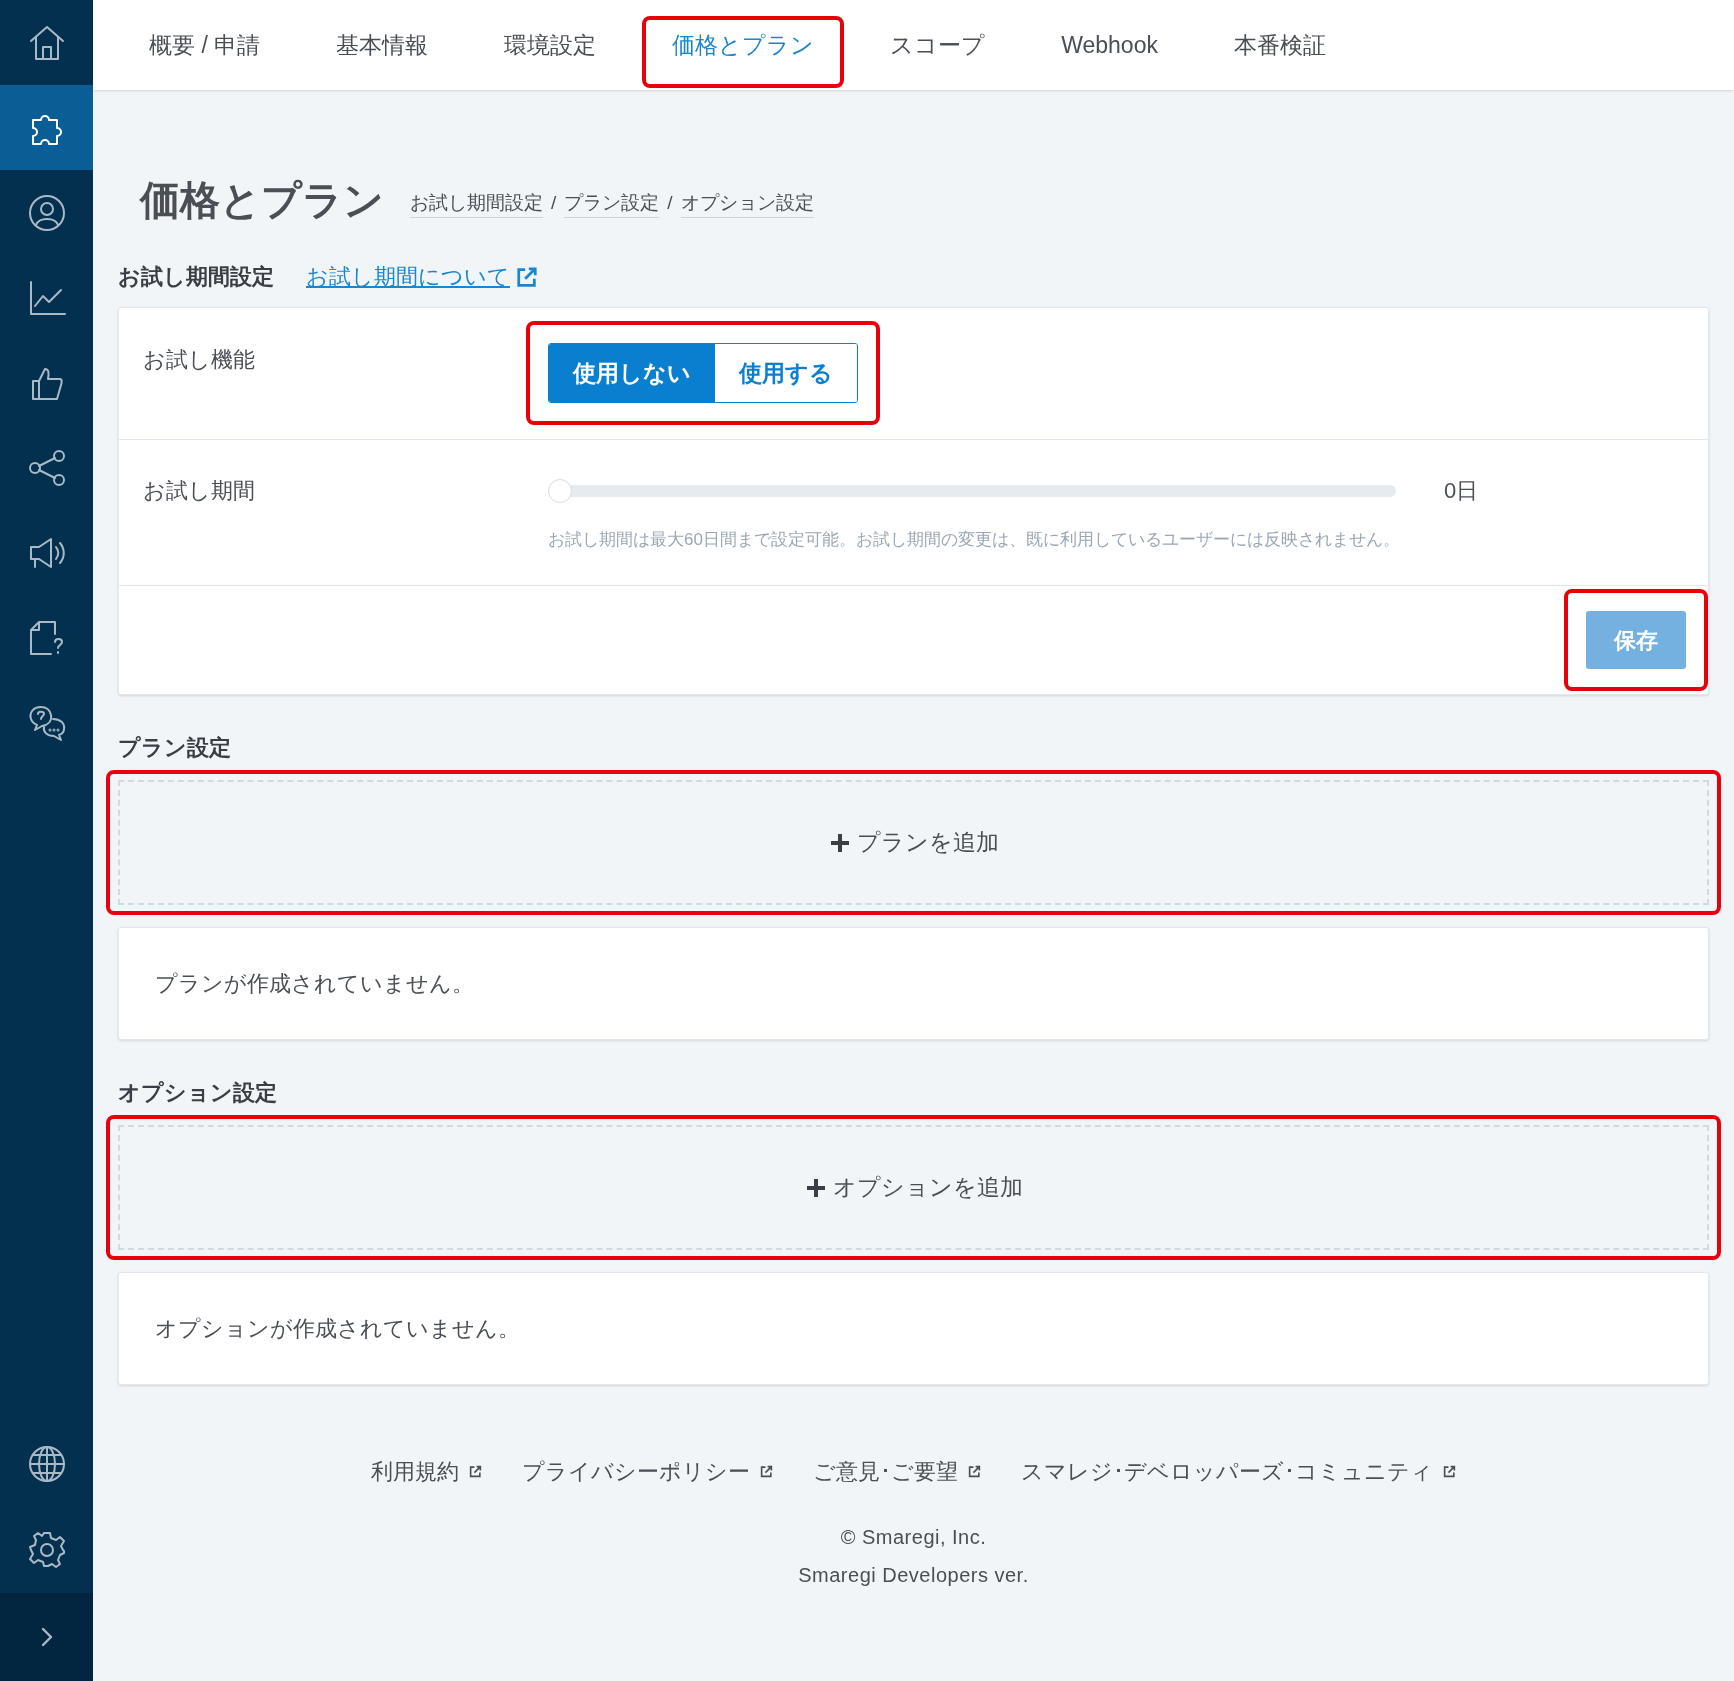 The height and width of the screenshot is (1681, 1734). Describe the element at coordinates (422, 276) in the screenshot. I see `help-link: お試し期間について` at that location.